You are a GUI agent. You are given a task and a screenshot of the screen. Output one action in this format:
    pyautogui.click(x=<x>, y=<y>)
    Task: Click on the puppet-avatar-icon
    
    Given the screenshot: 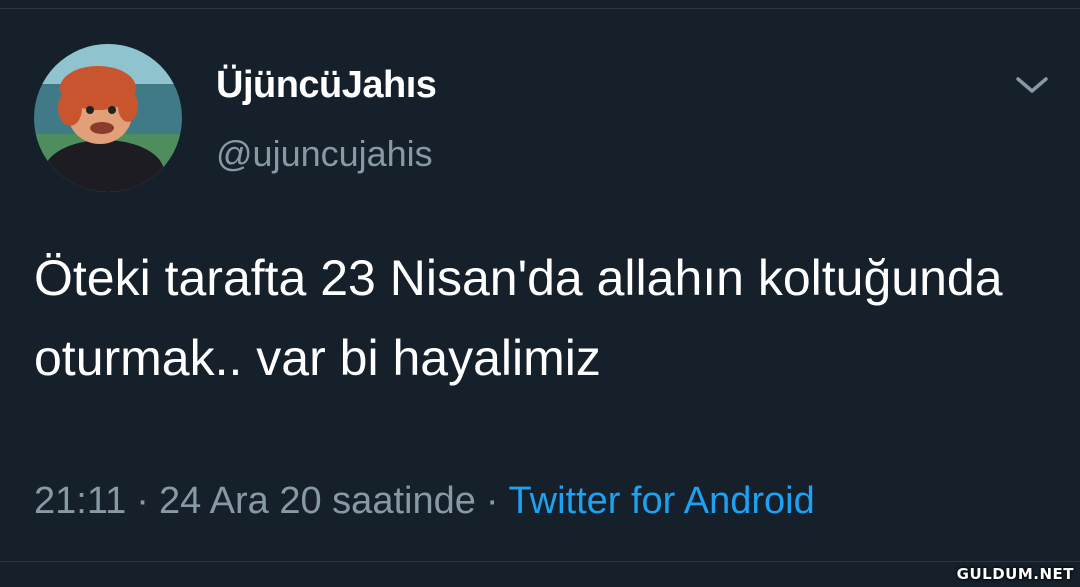 What is the action you would take?
    pyautogui.click(x=108, y=118)
    